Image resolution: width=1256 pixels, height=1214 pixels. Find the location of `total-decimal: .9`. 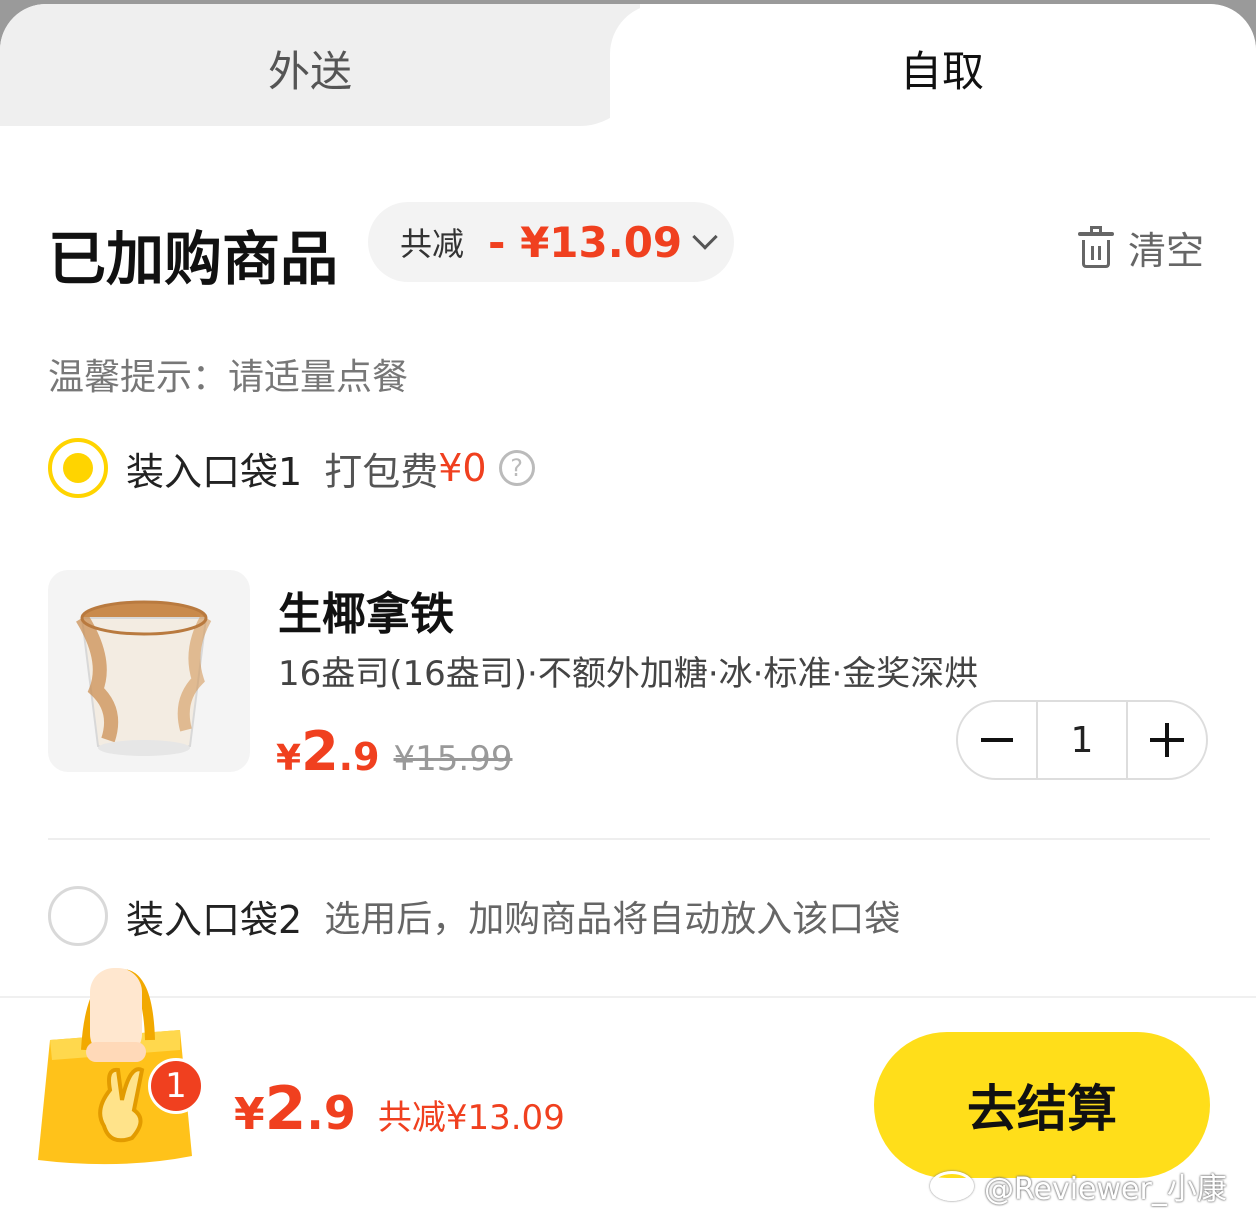

total-decimal: .9 is located at coordinates (331, 1113).